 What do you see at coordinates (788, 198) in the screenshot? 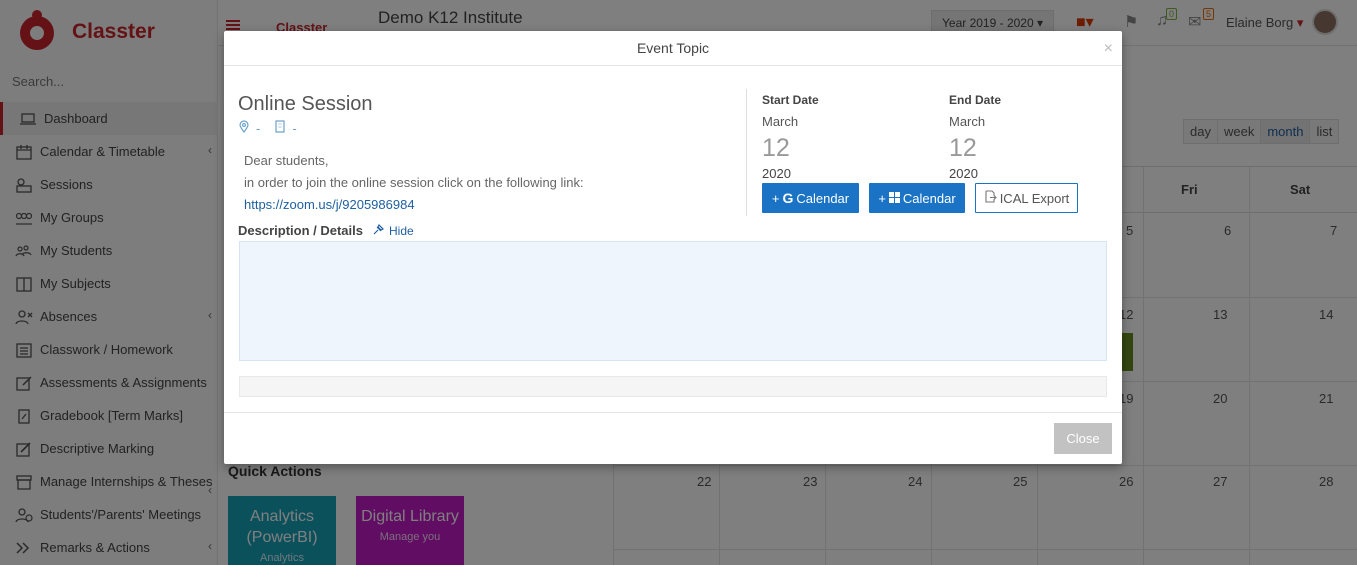
I see `google-icon: G` at bounding box center [788, 198].